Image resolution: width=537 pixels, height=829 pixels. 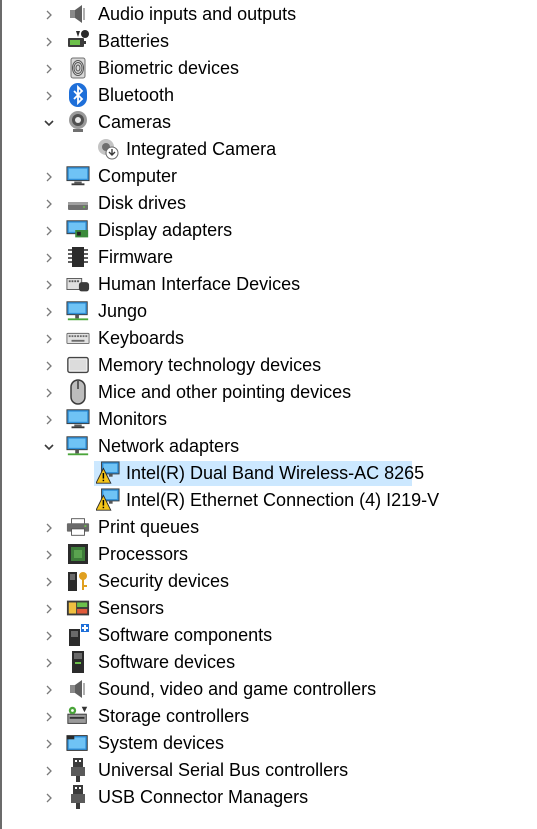 I want to click on tree-child-integrated-camera: Integrated Camera, so click(x=269, y=149).